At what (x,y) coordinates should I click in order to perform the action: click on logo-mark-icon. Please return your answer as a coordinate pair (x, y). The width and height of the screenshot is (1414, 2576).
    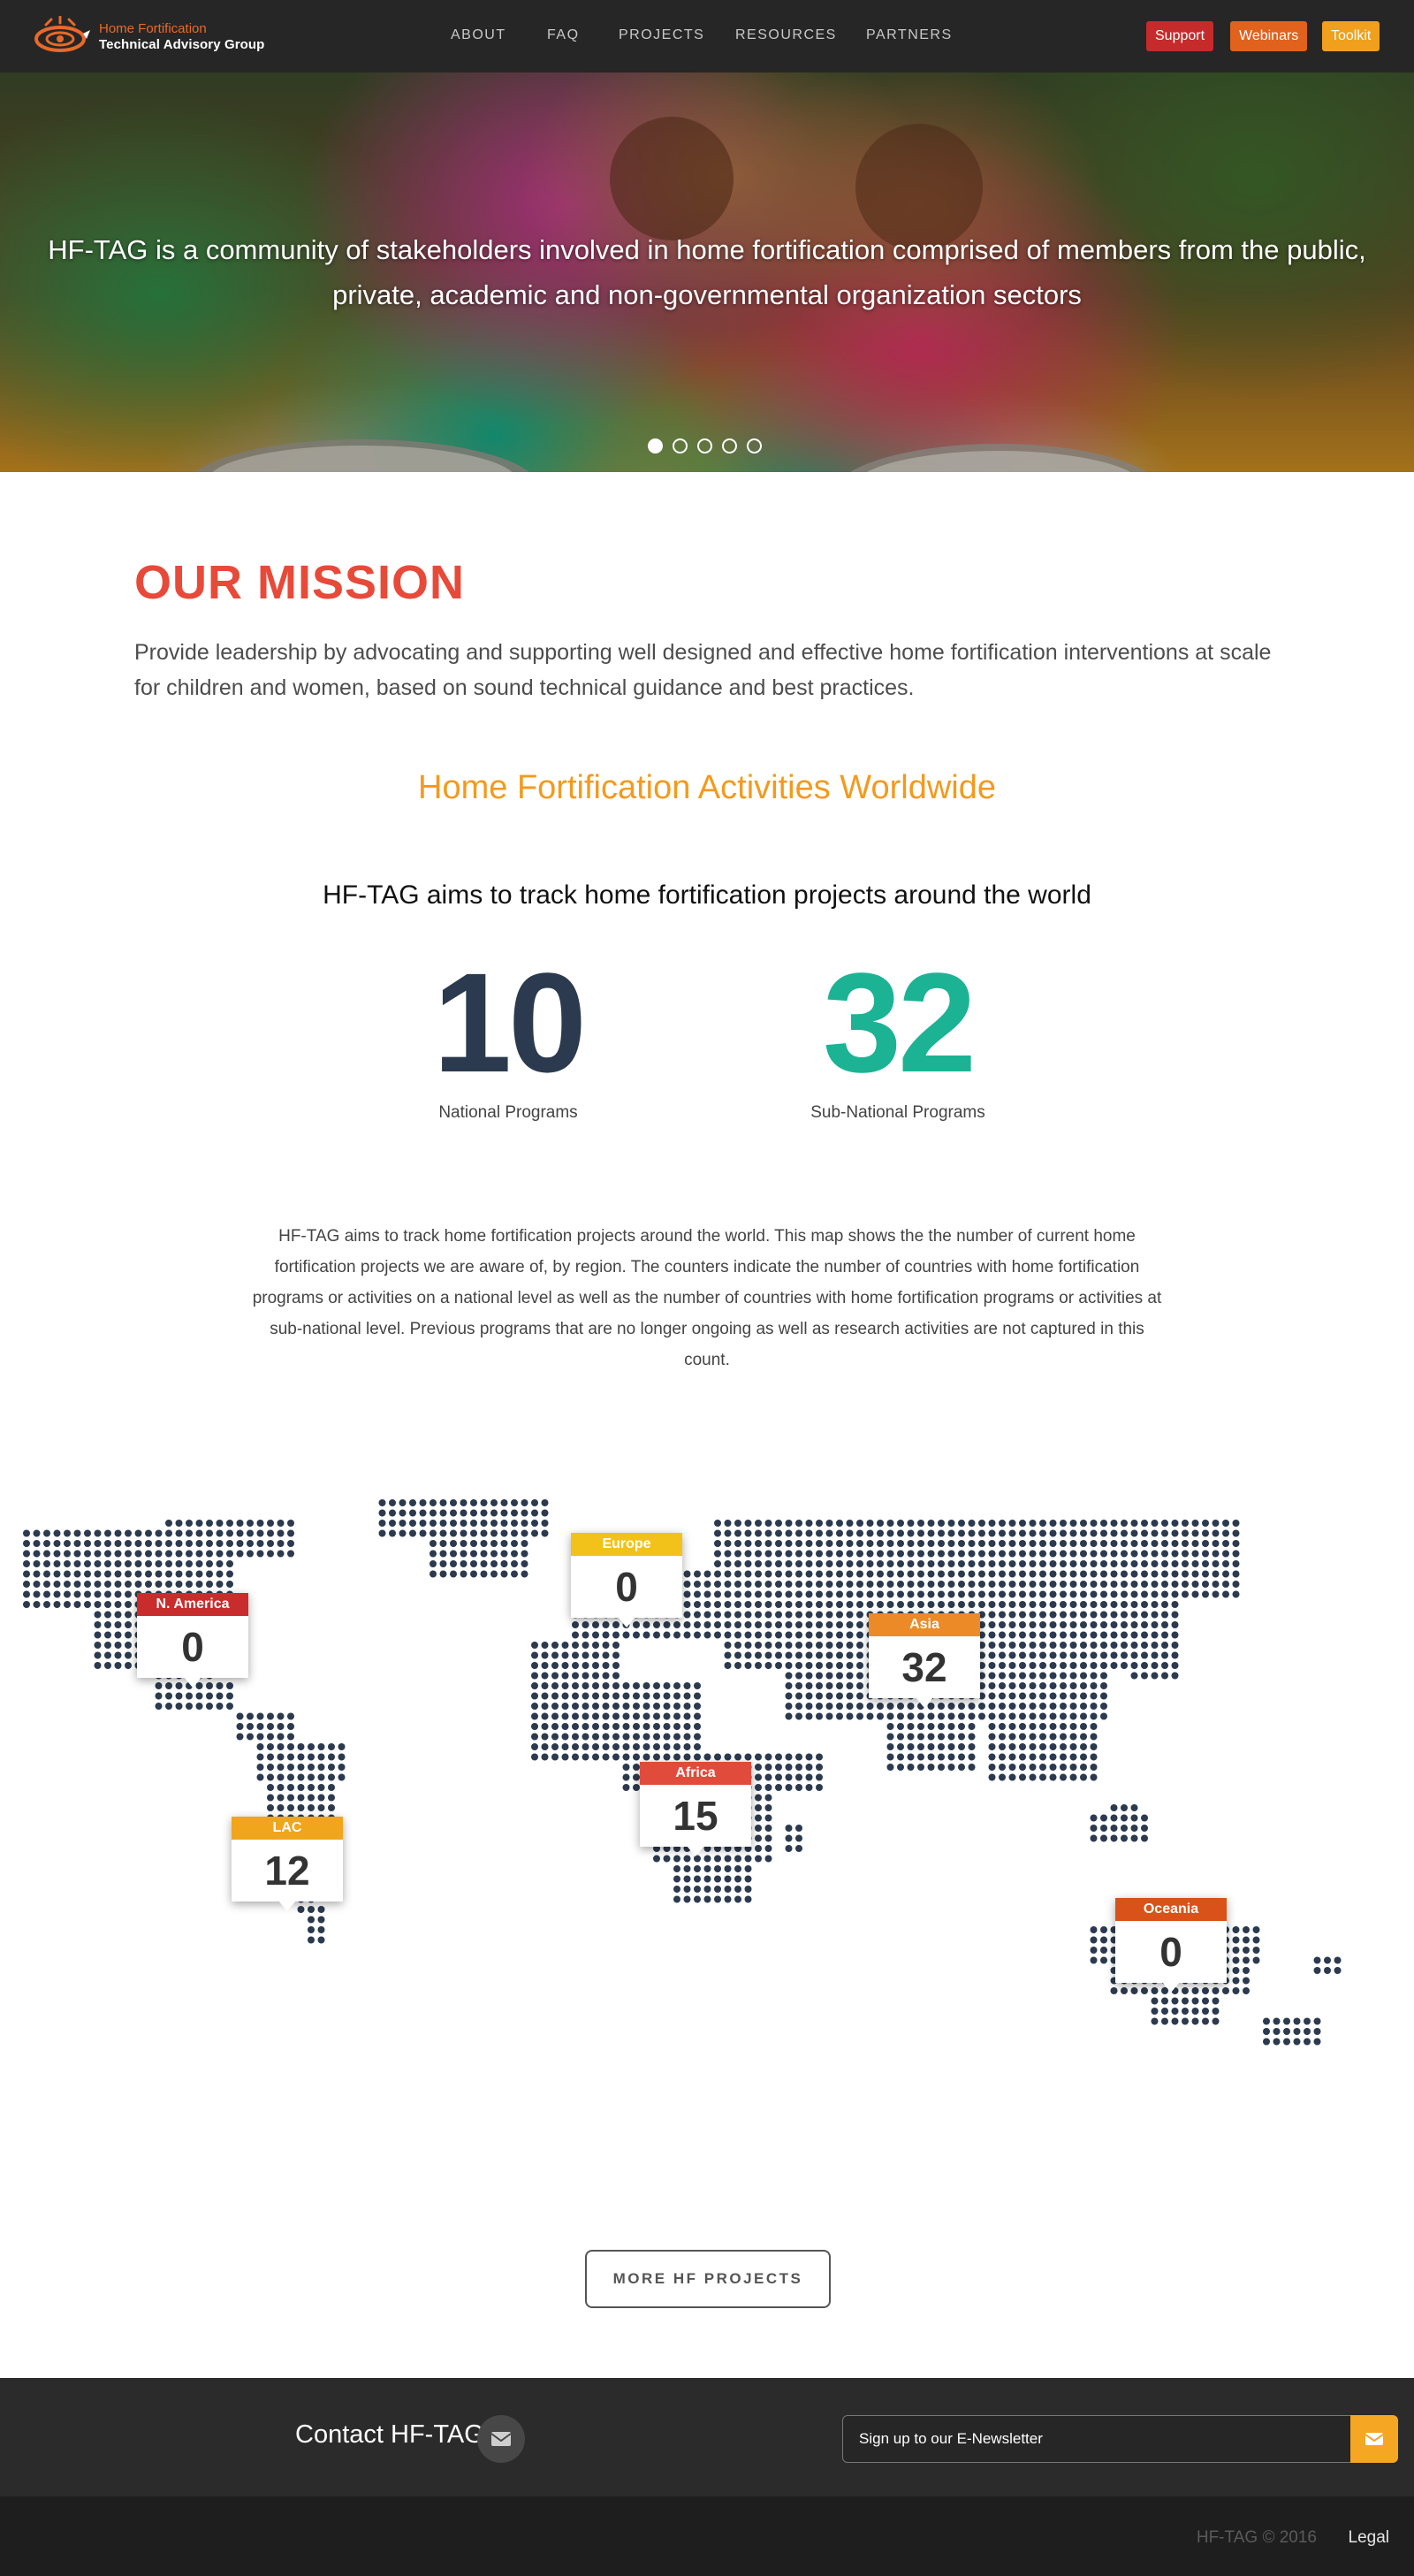
    Looking at the image, I should click on (62, 34).